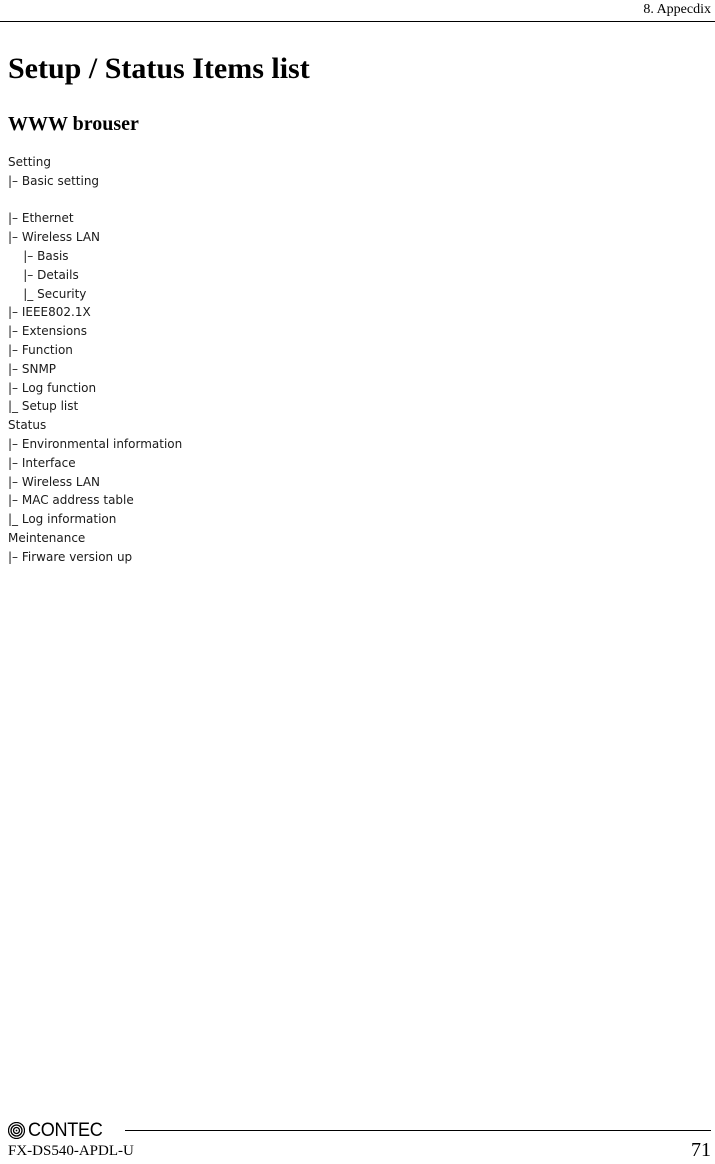 This screenshot has height=1164, width=715. I want to click on tree-item: |– Firware version up, so click(70, 556).